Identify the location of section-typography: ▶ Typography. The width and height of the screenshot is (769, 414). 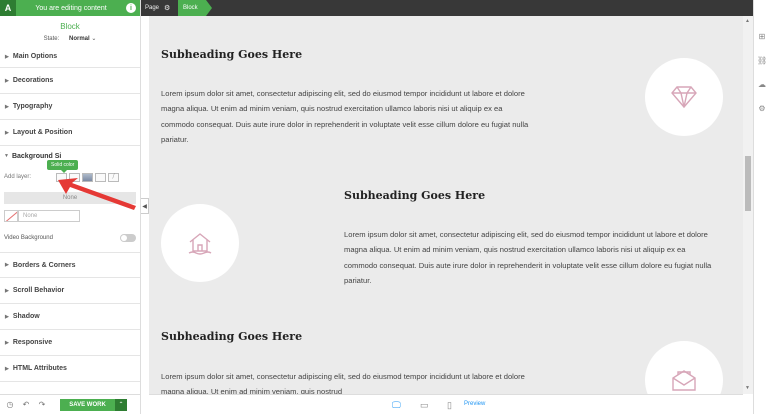
(70, 107).